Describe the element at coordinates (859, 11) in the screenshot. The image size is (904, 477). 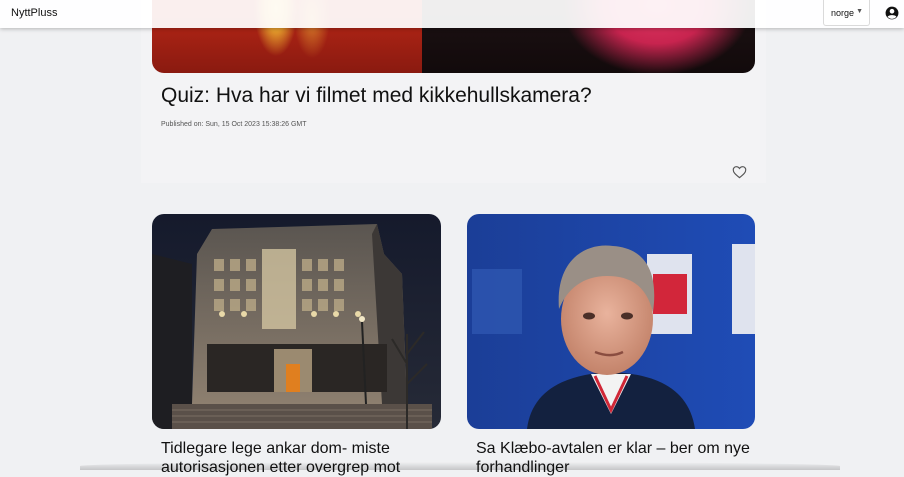
I see `caret-down-icon: ▼` at that location.